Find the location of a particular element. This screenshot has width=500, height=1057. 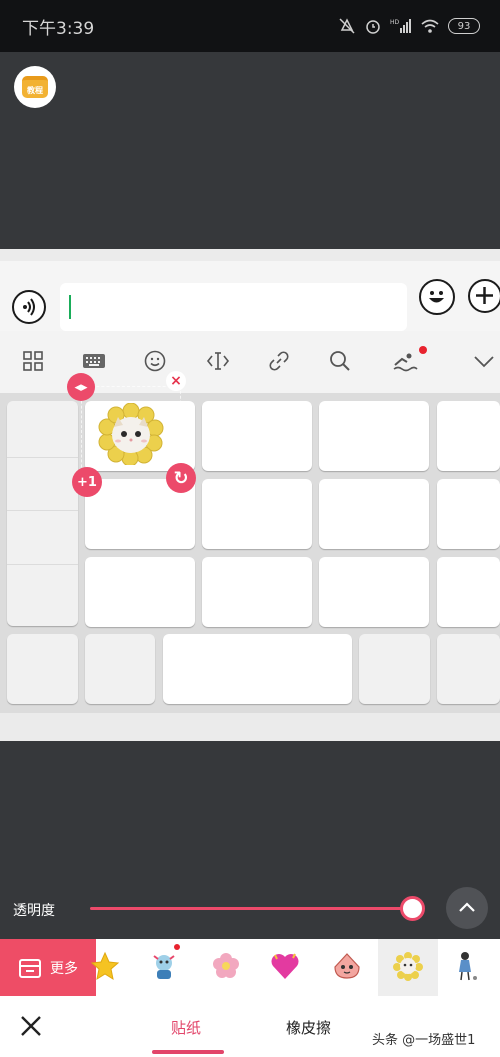

link-icon is located at coordinates (280, 362).